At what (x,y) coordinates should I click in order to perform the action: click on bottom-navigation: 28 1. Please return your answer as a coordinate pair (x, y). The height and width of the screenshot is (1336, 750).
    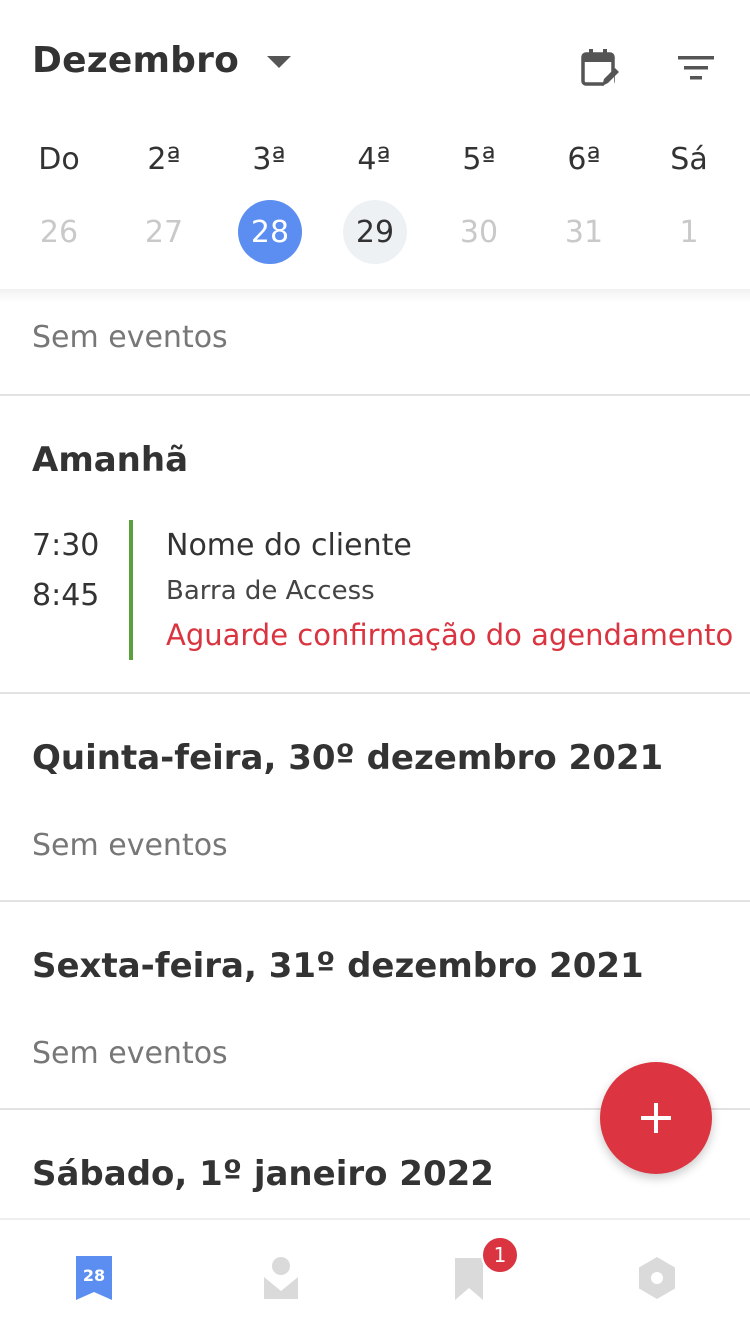
    Looking at the image, I should click on (375, 1277).